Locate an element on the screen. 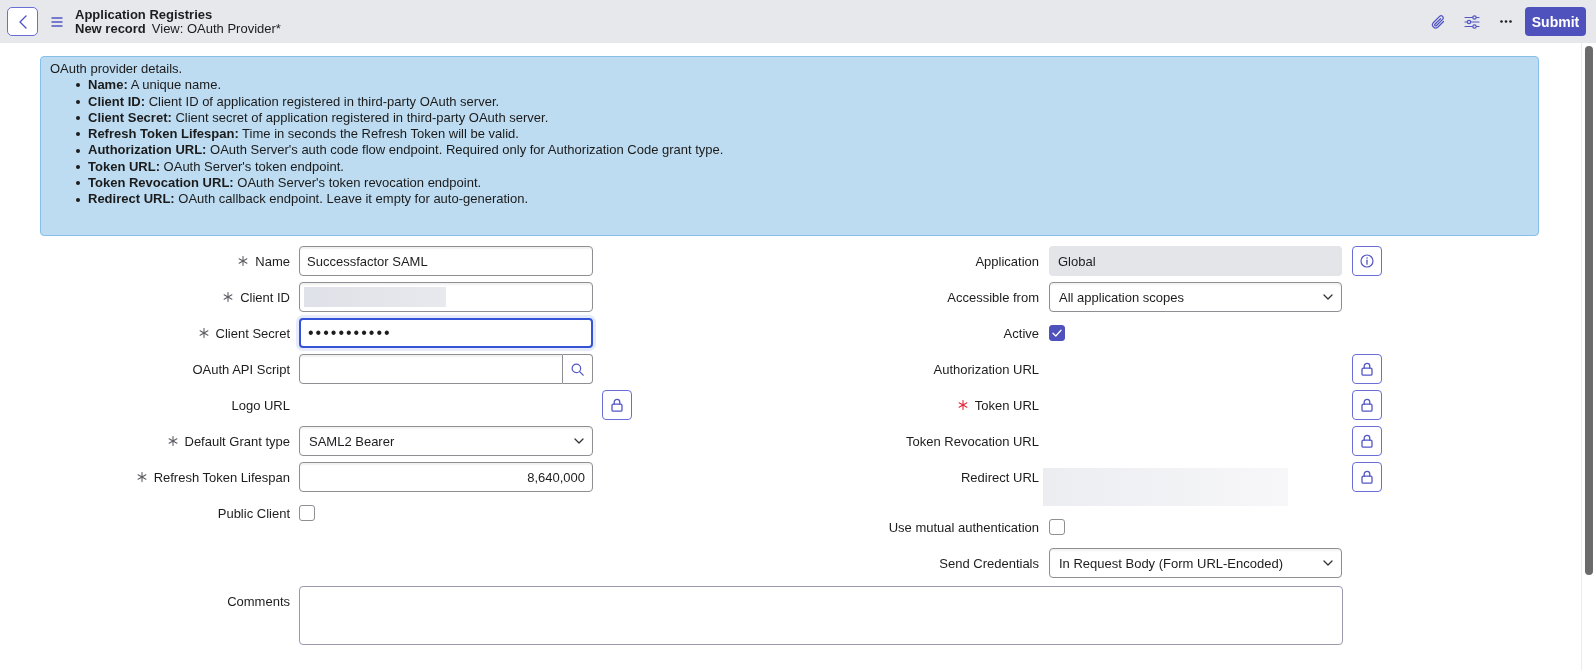 This screenshot has height=670, width=1596. field-label: Name is located at coordinates (272, 261).